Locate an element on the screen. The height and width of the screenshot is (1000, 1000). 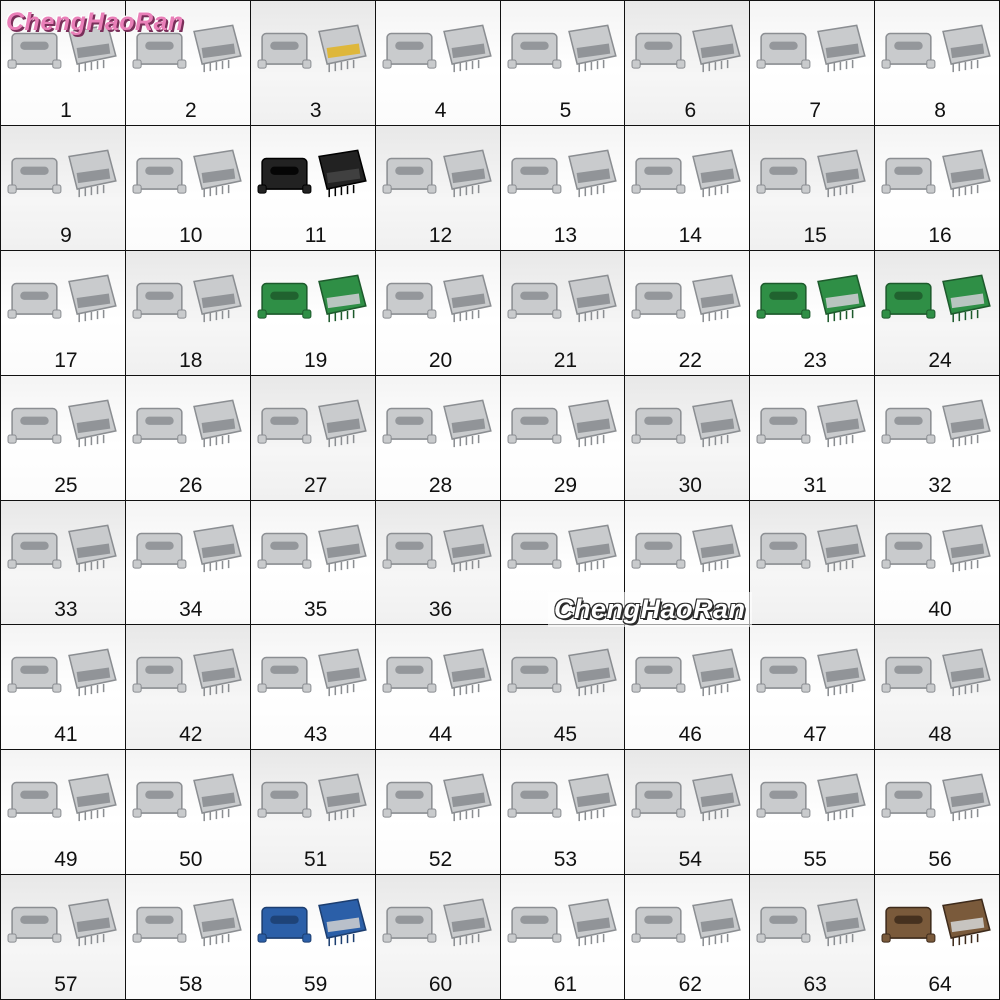
item-number-label: 21 is located at coordinates (565, 360).